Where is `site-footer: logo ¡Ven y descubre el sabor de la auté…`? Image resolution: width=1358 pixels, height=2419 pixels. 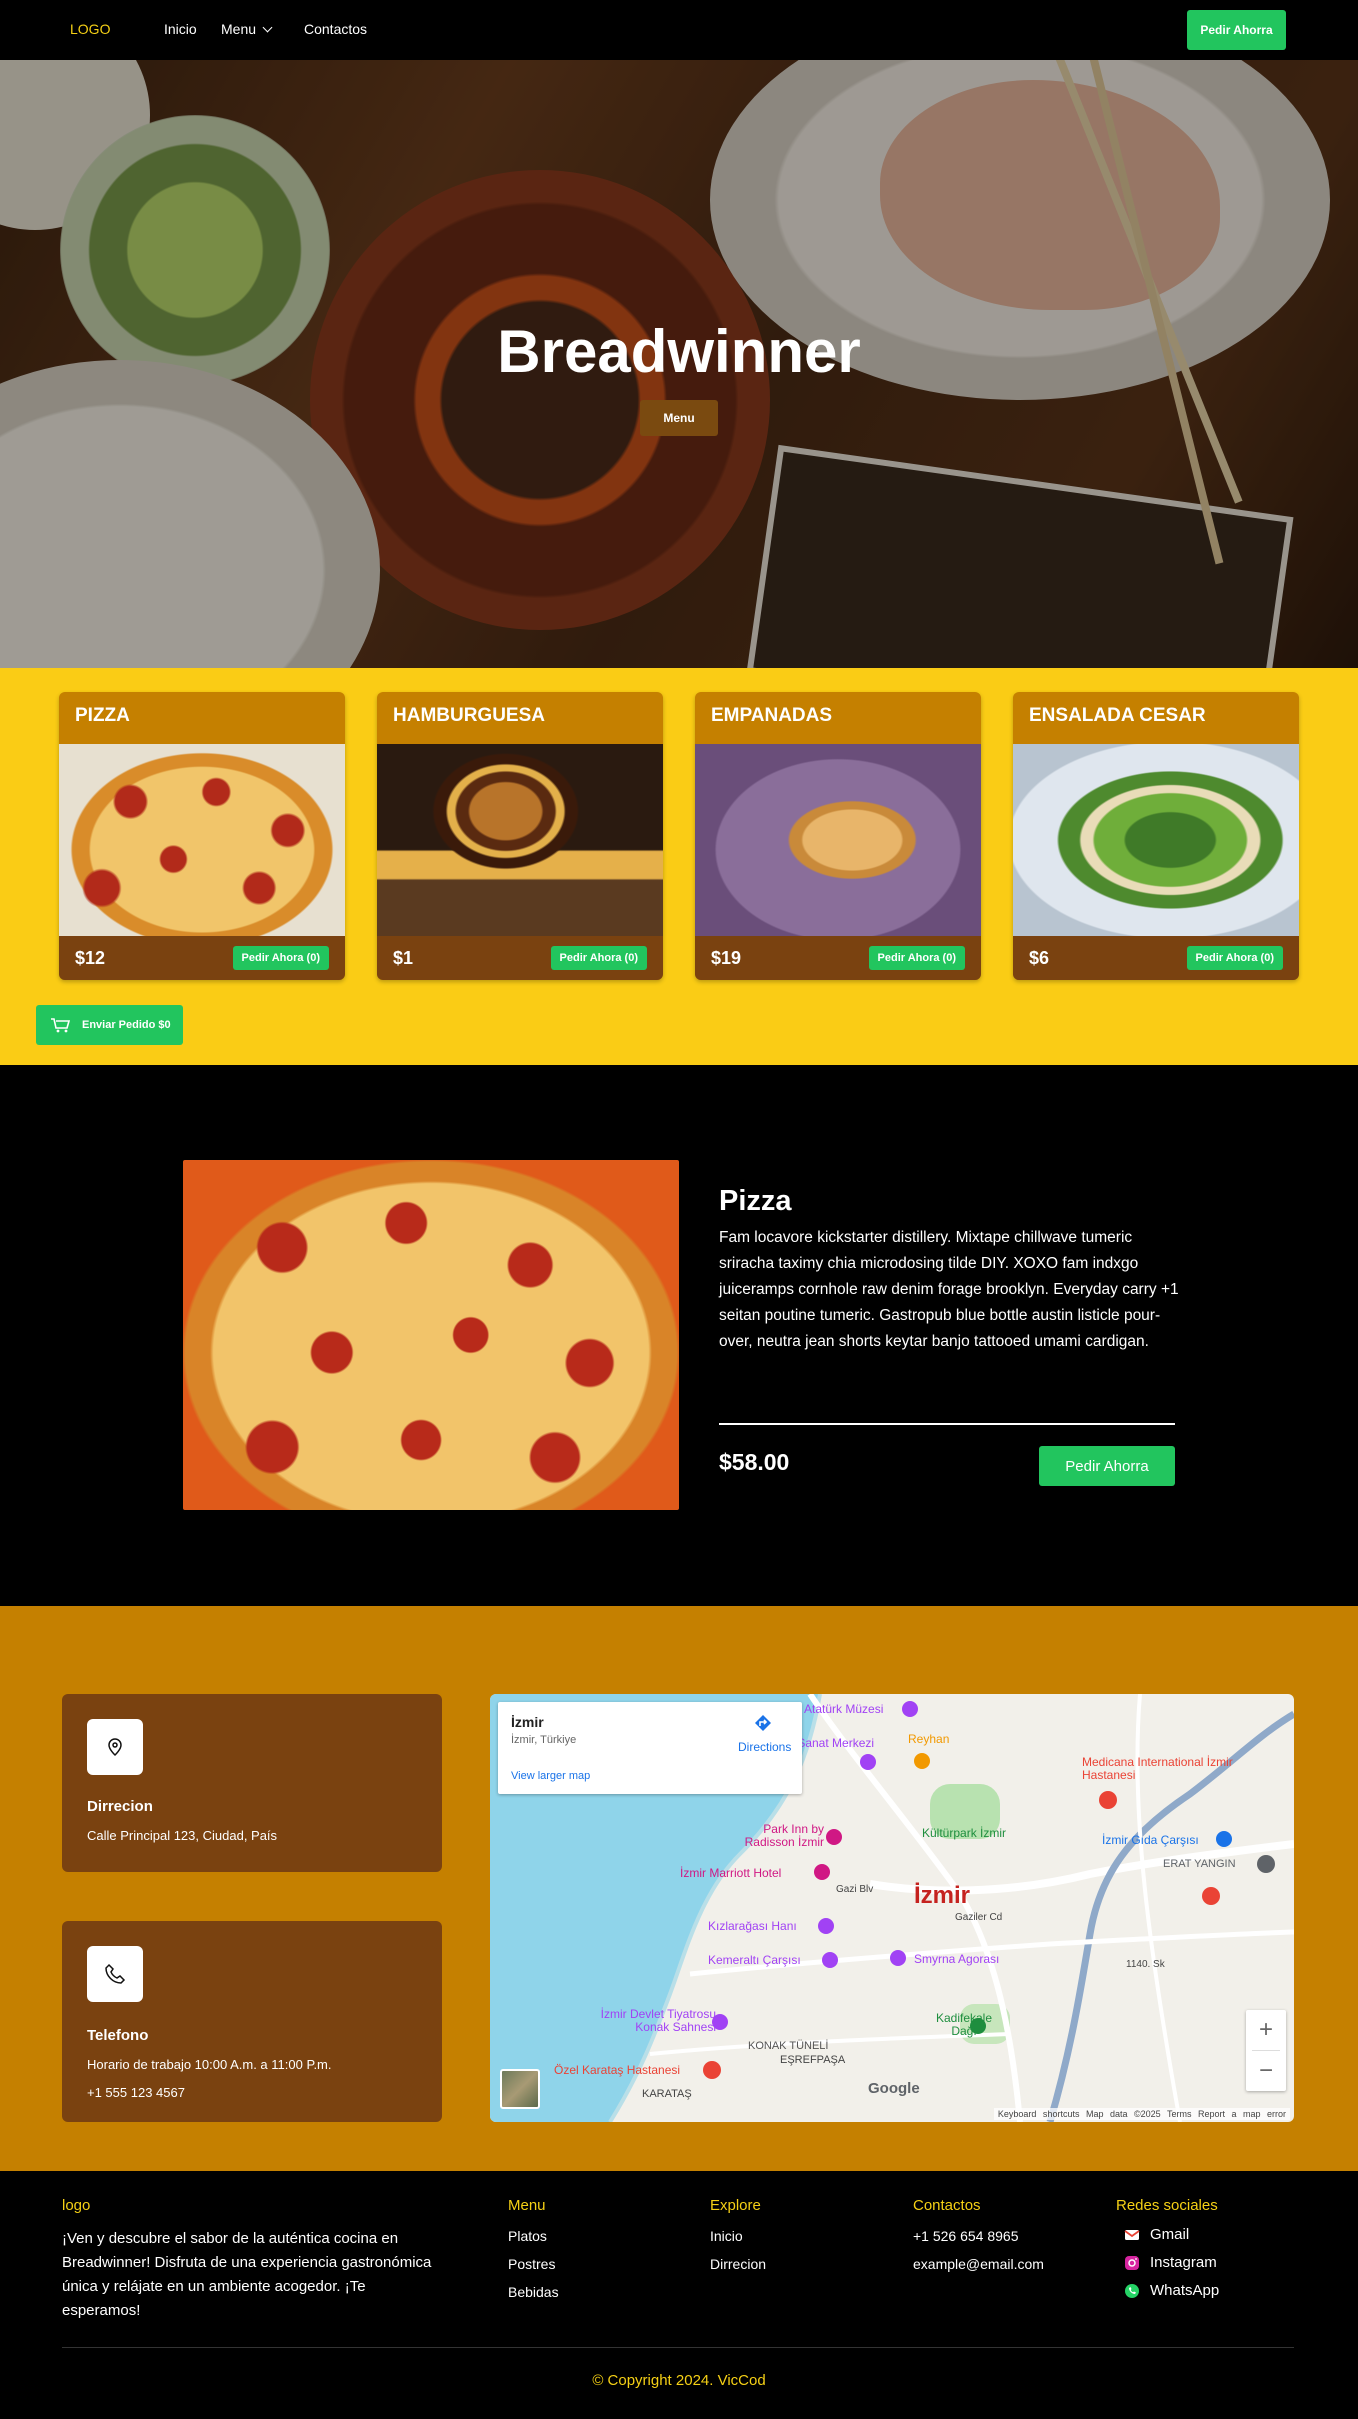 site-footer: logo ¡Ven y descubre el sabor de la auté… is located at coordinates (679, 2295).